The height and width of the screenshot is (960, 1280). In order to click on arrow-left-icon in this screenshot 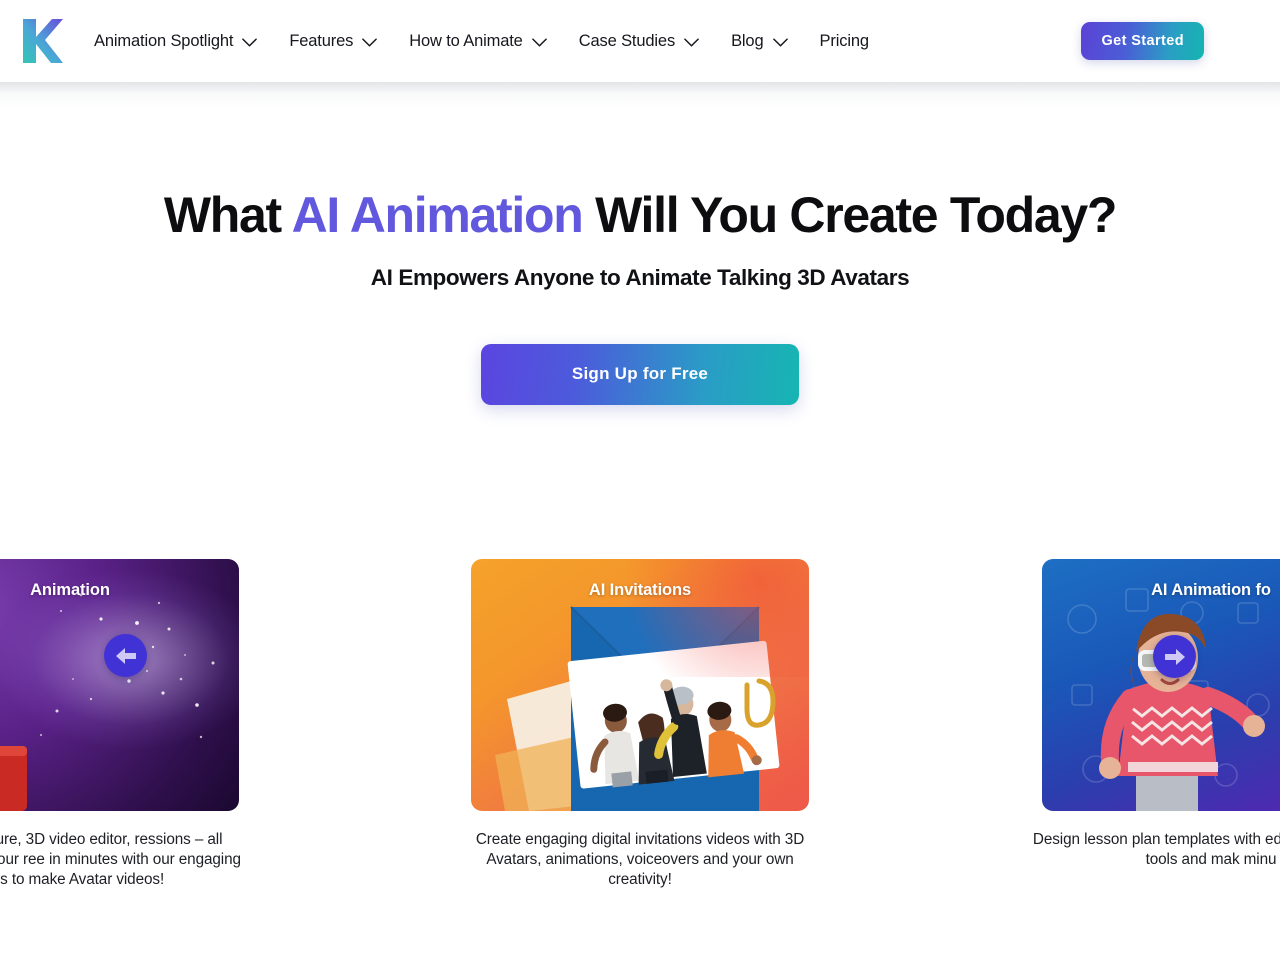, I will do `click(125, 655)`.